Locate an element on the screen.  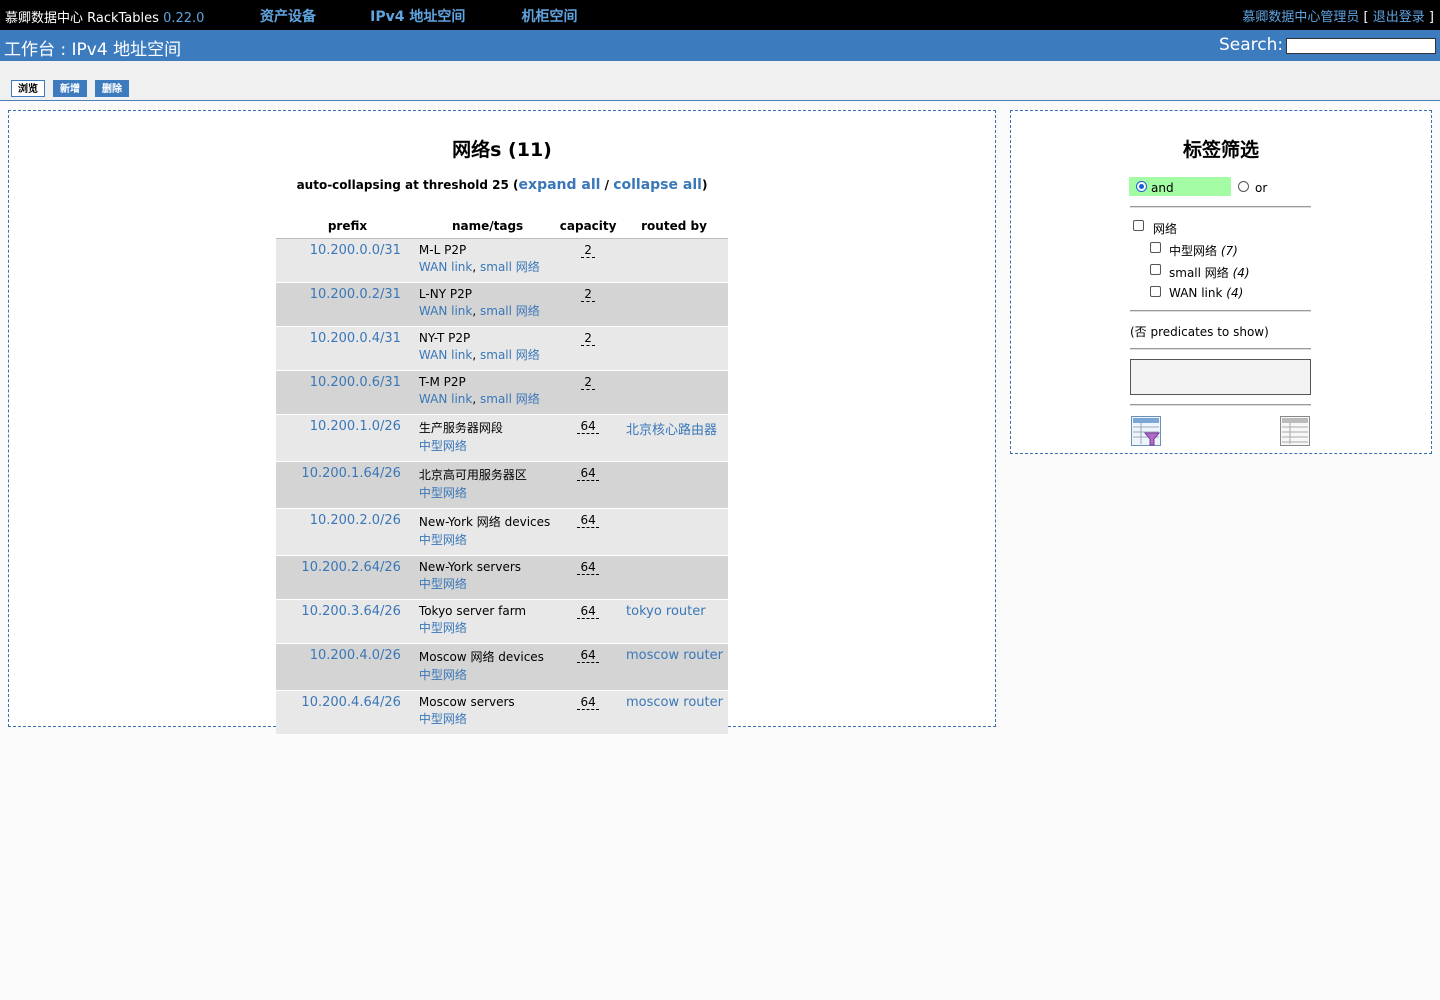
prefix-cell: 10.200.0.4/31 is located at coordinates (347, 348).